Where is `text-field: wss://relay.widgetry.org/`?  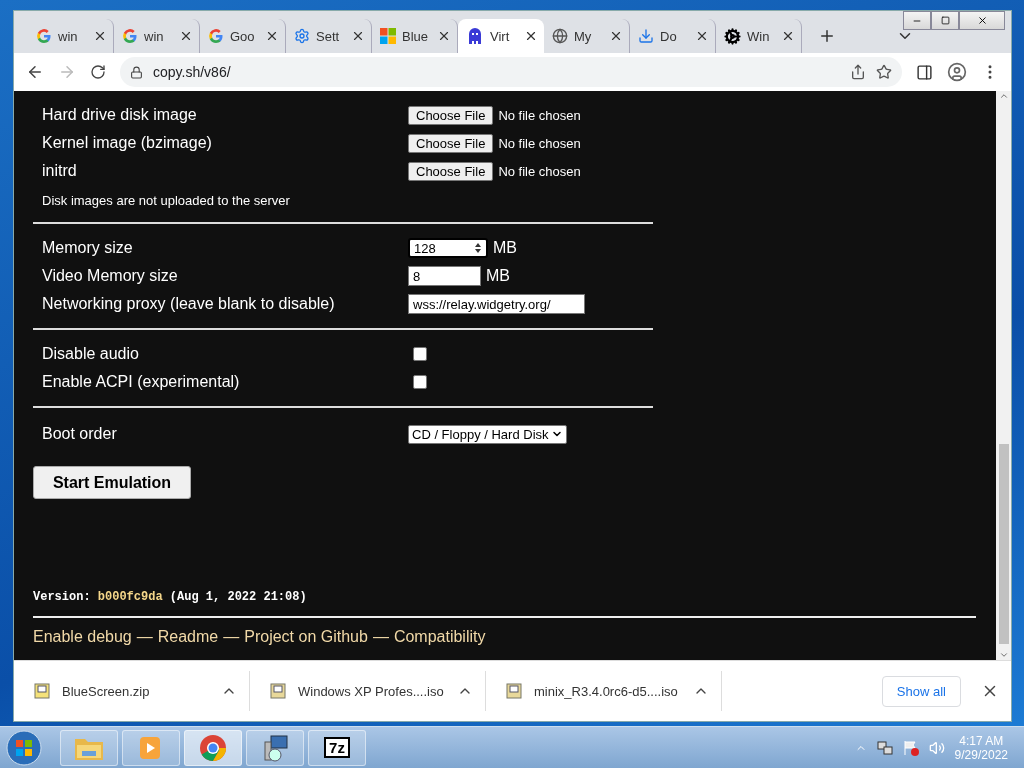
text-field: wss://relay.widgetry.org/ is located at coordinates (496, 304).